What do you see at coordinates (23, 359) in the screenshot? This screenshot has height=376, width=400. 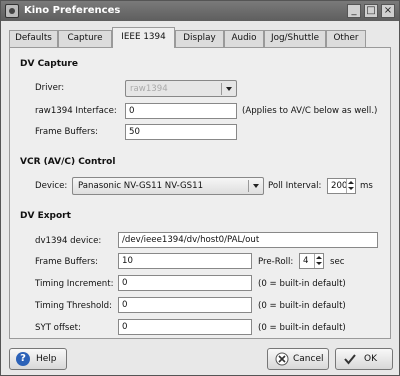 I see `help-icon: ?` at bounding box center [23, 359].